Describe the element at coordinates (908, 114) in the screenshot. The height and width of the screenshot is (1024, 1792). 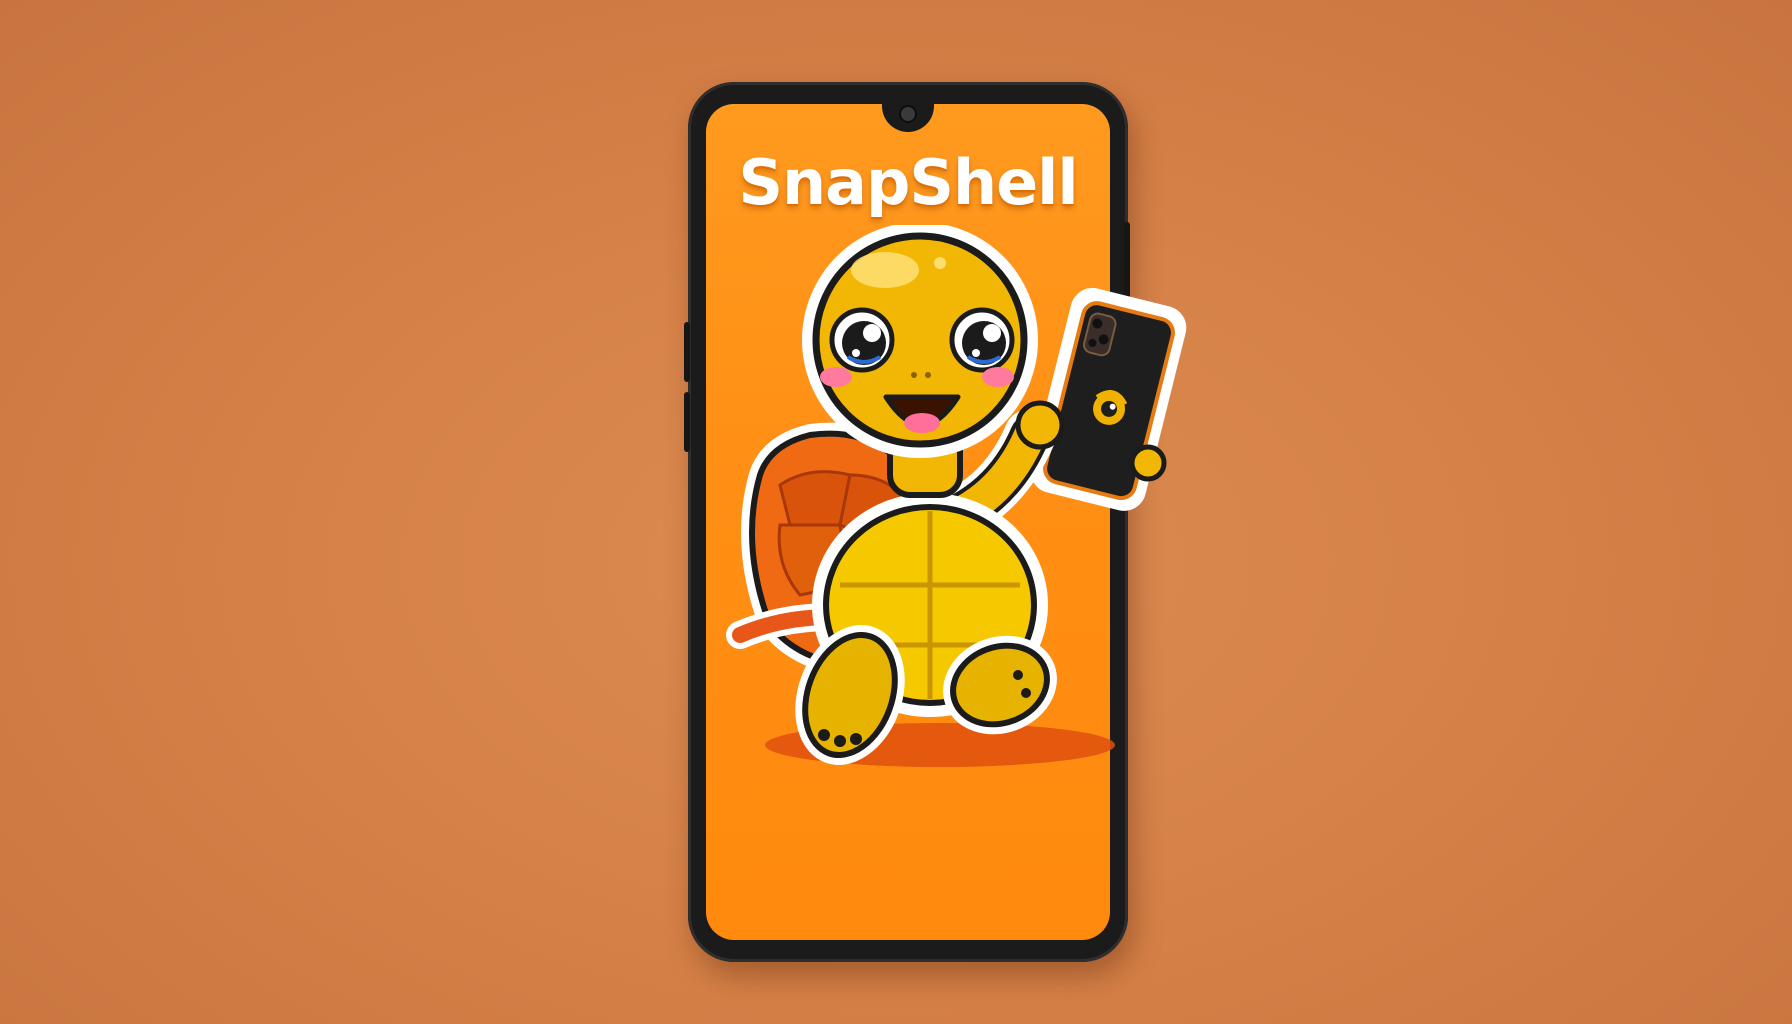
I see `camera-lens-icon` at that location.